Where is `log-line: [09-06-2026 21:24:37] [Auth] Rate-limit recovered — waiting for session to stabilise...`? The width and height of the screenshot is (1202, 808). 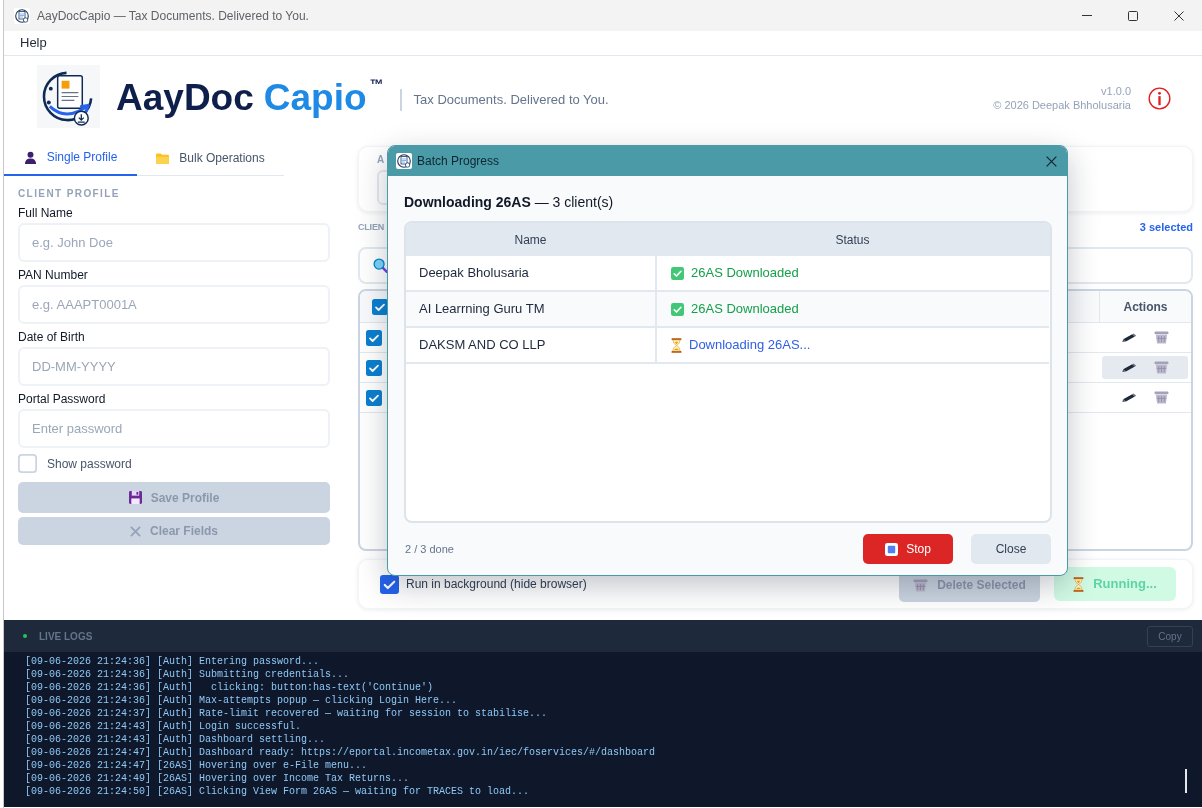
log-line: [09-06-2026 21:24:37] [Auth] Rate-limit recovered — waiting for session to stabilise... is located at coordinates (286, 713).